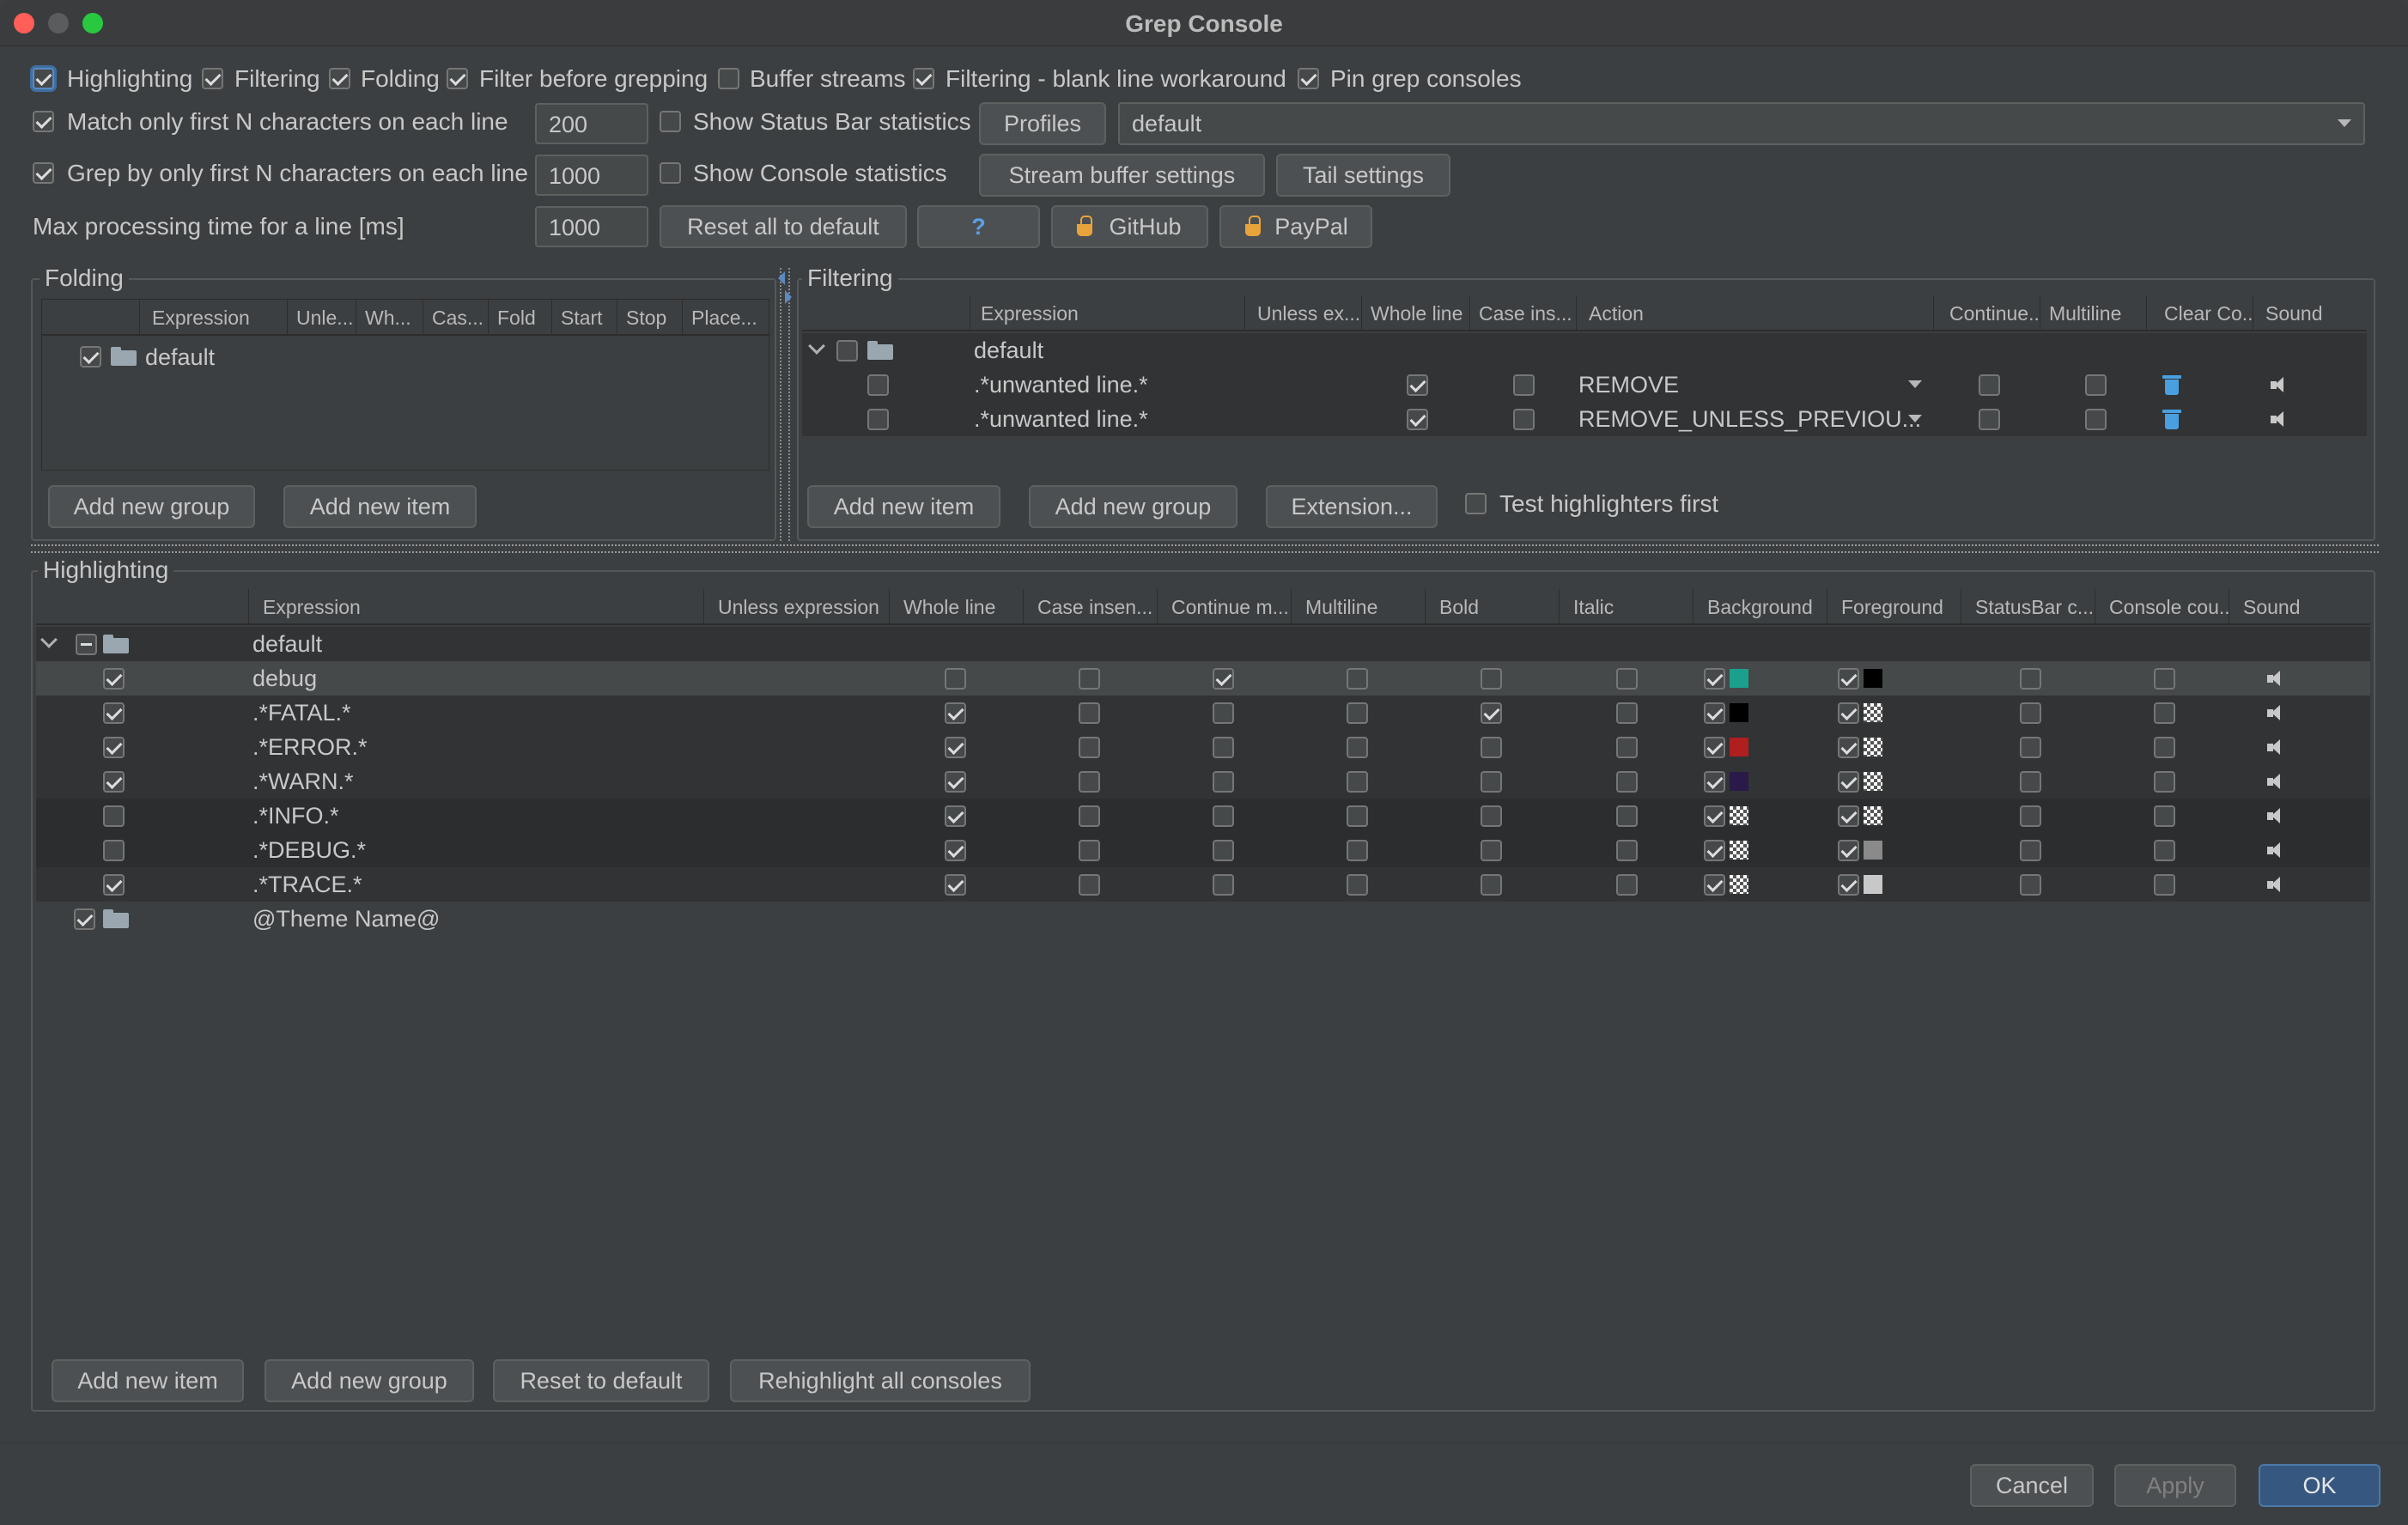 This screenshot has width=2408, height=1525. I want to click on match-first-n-input: 200, so click(591, 124).